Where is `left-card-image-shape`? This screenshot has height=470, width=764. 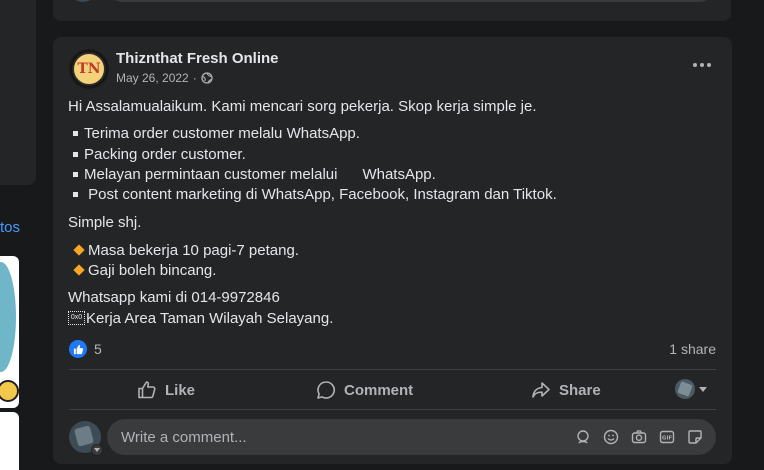
left-card-image-shape is located at coordinates (8, 317).